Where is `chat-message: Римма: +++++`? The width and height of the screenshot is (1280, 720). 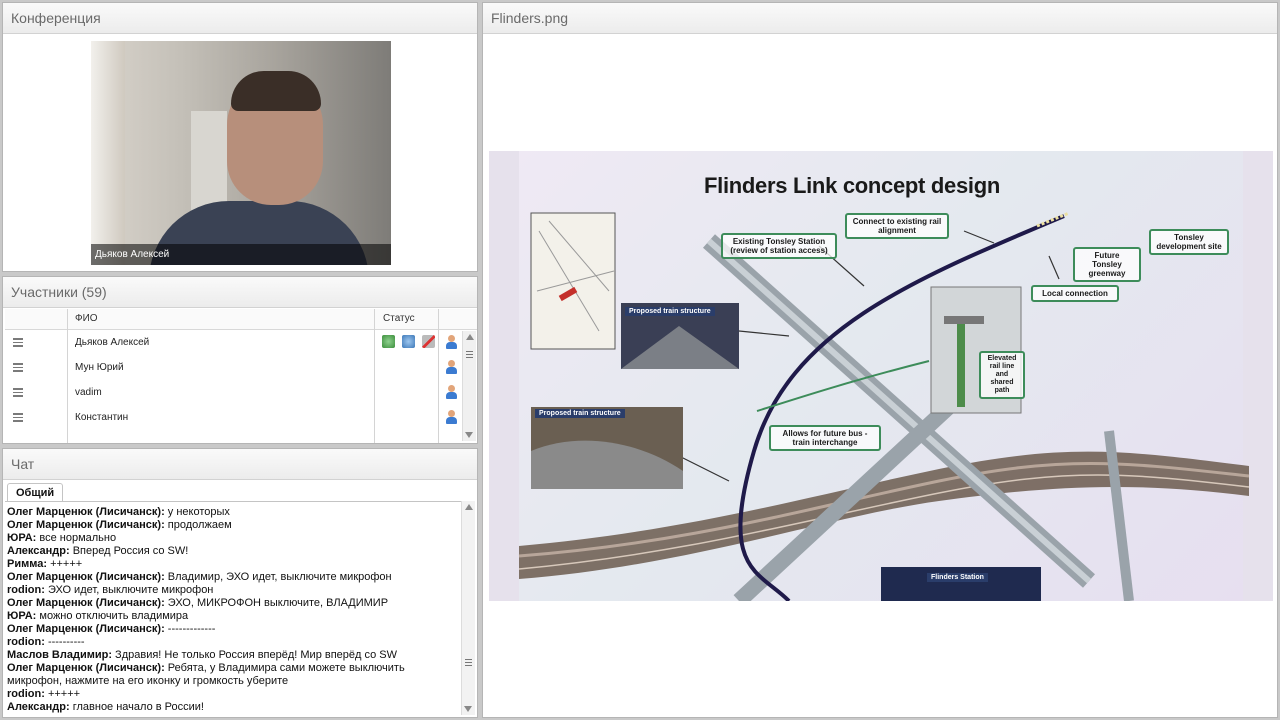
chat-message: Римма: +++++ is located at coordinates (233, 564).